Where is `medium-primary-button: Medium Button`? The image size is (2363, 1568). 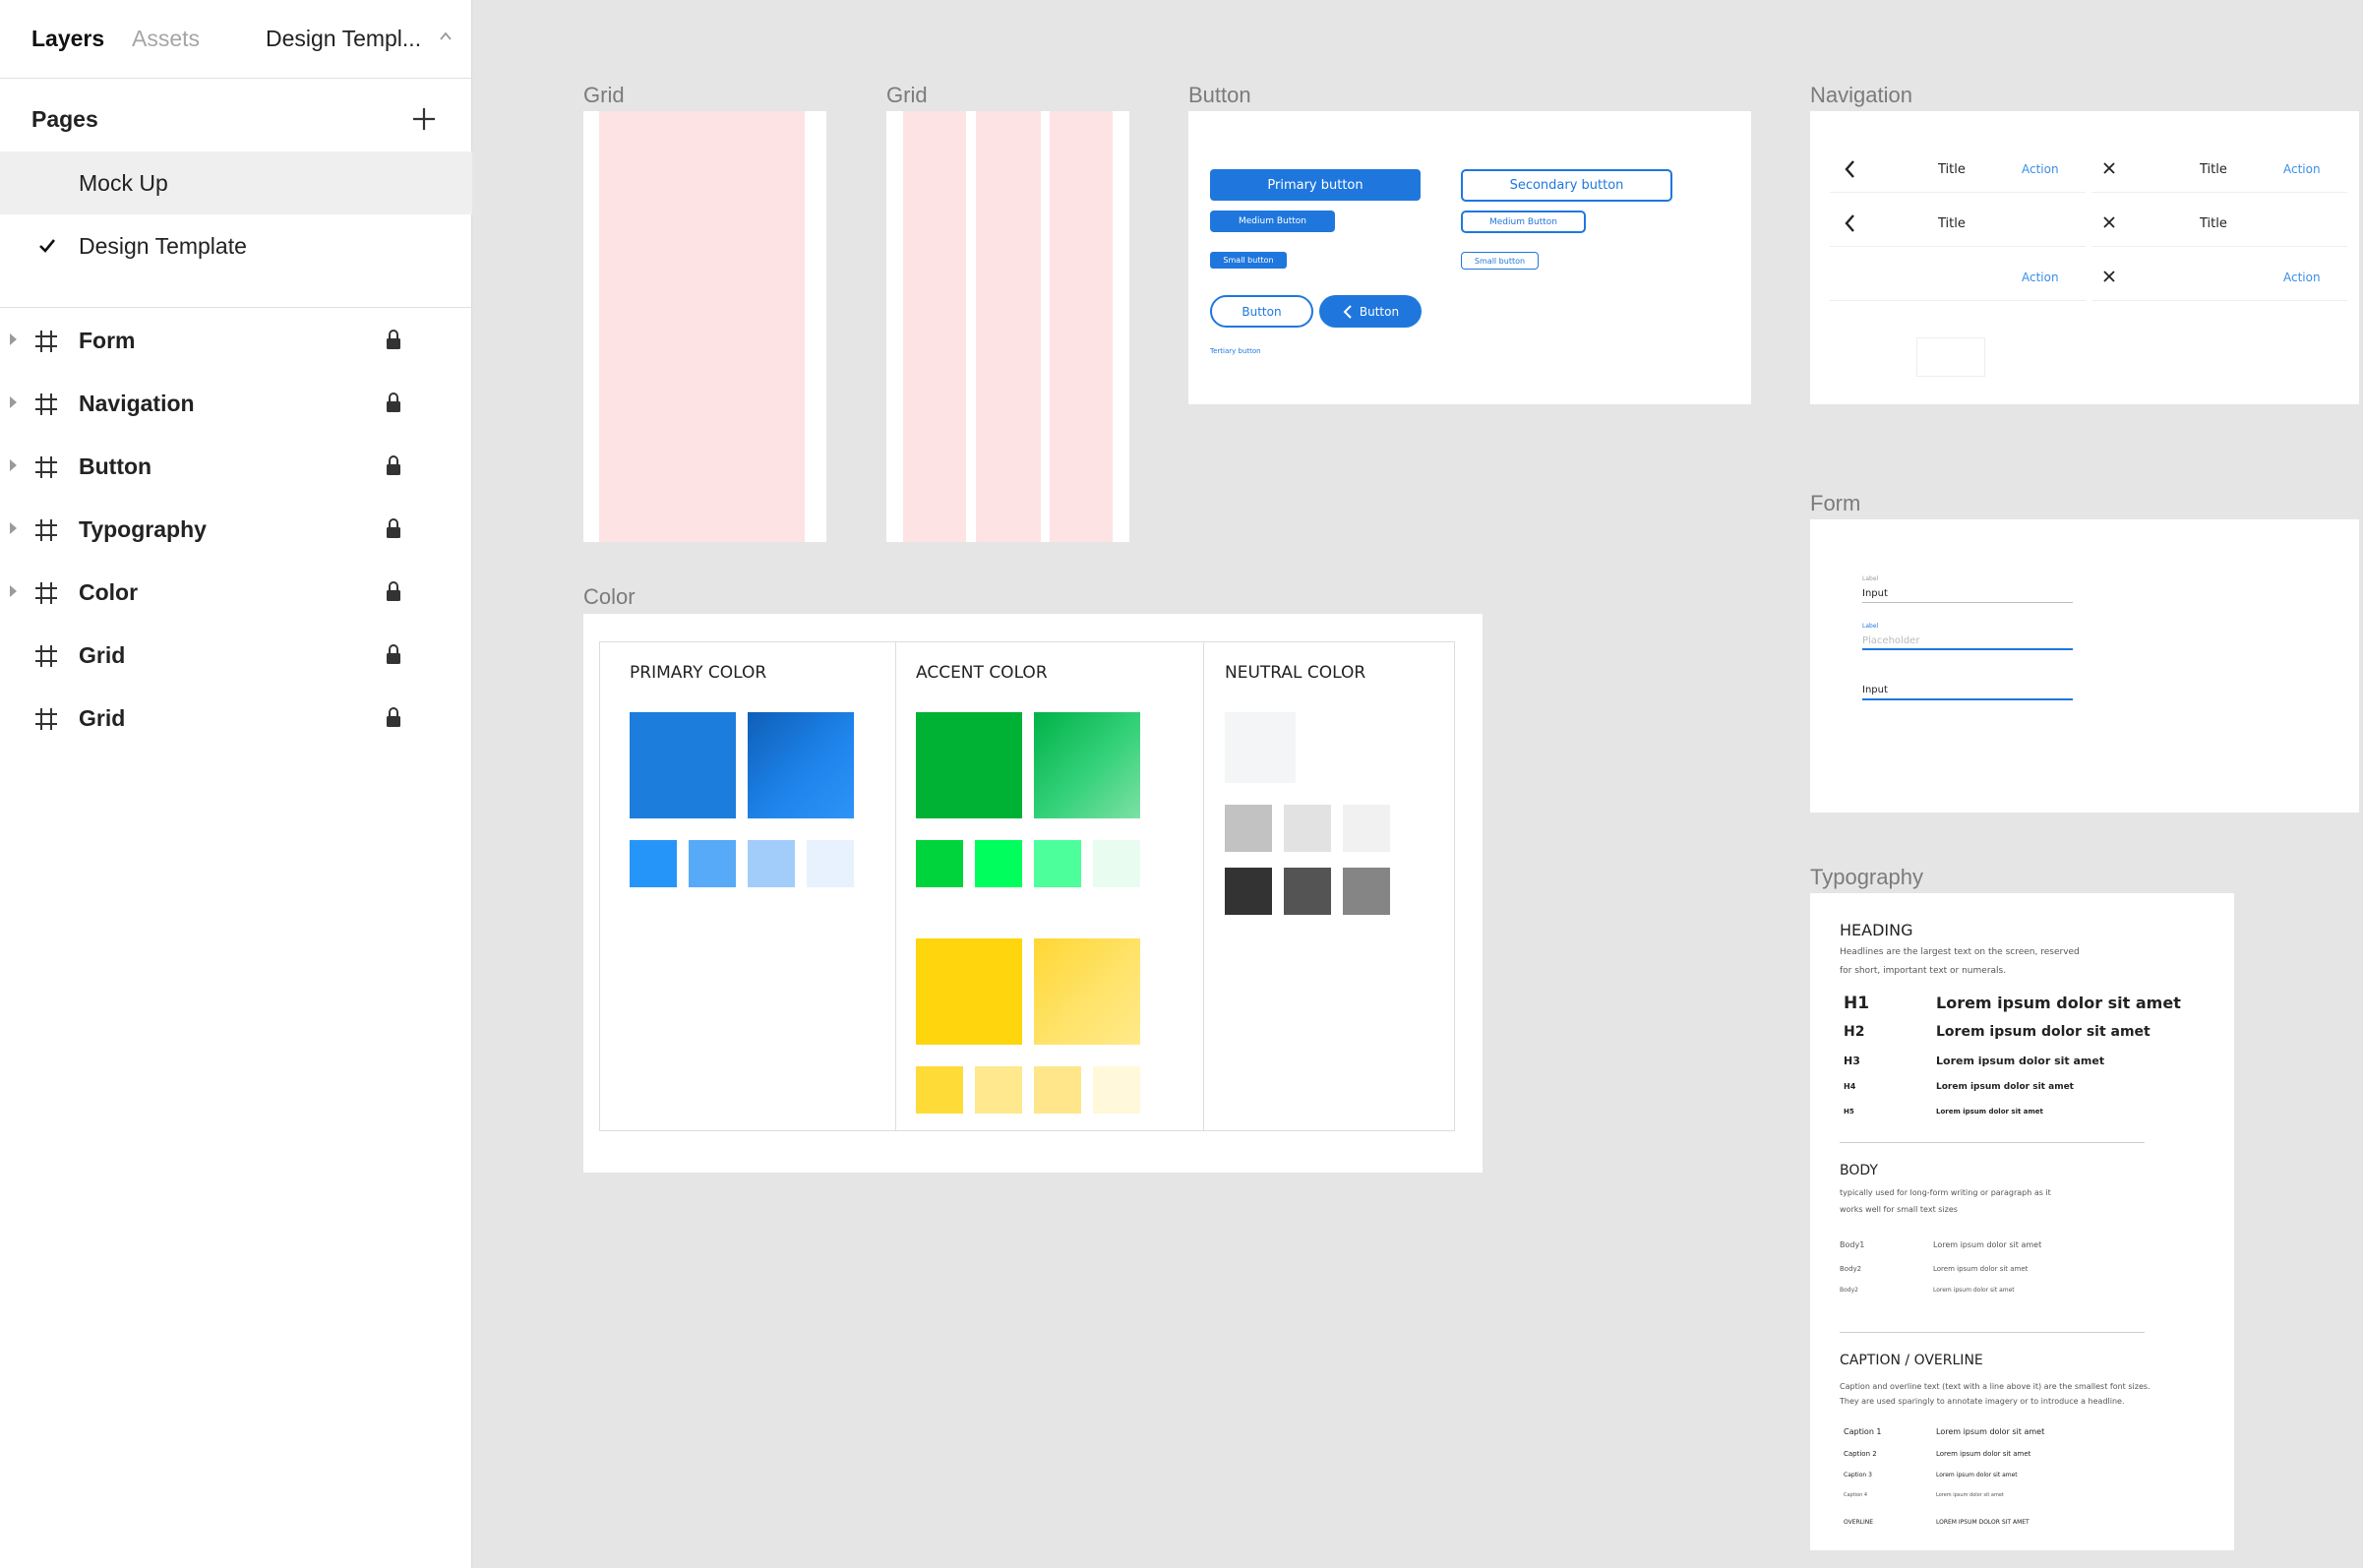 medium-primary-button: Medium Button is located at coordinates (1272, 222).